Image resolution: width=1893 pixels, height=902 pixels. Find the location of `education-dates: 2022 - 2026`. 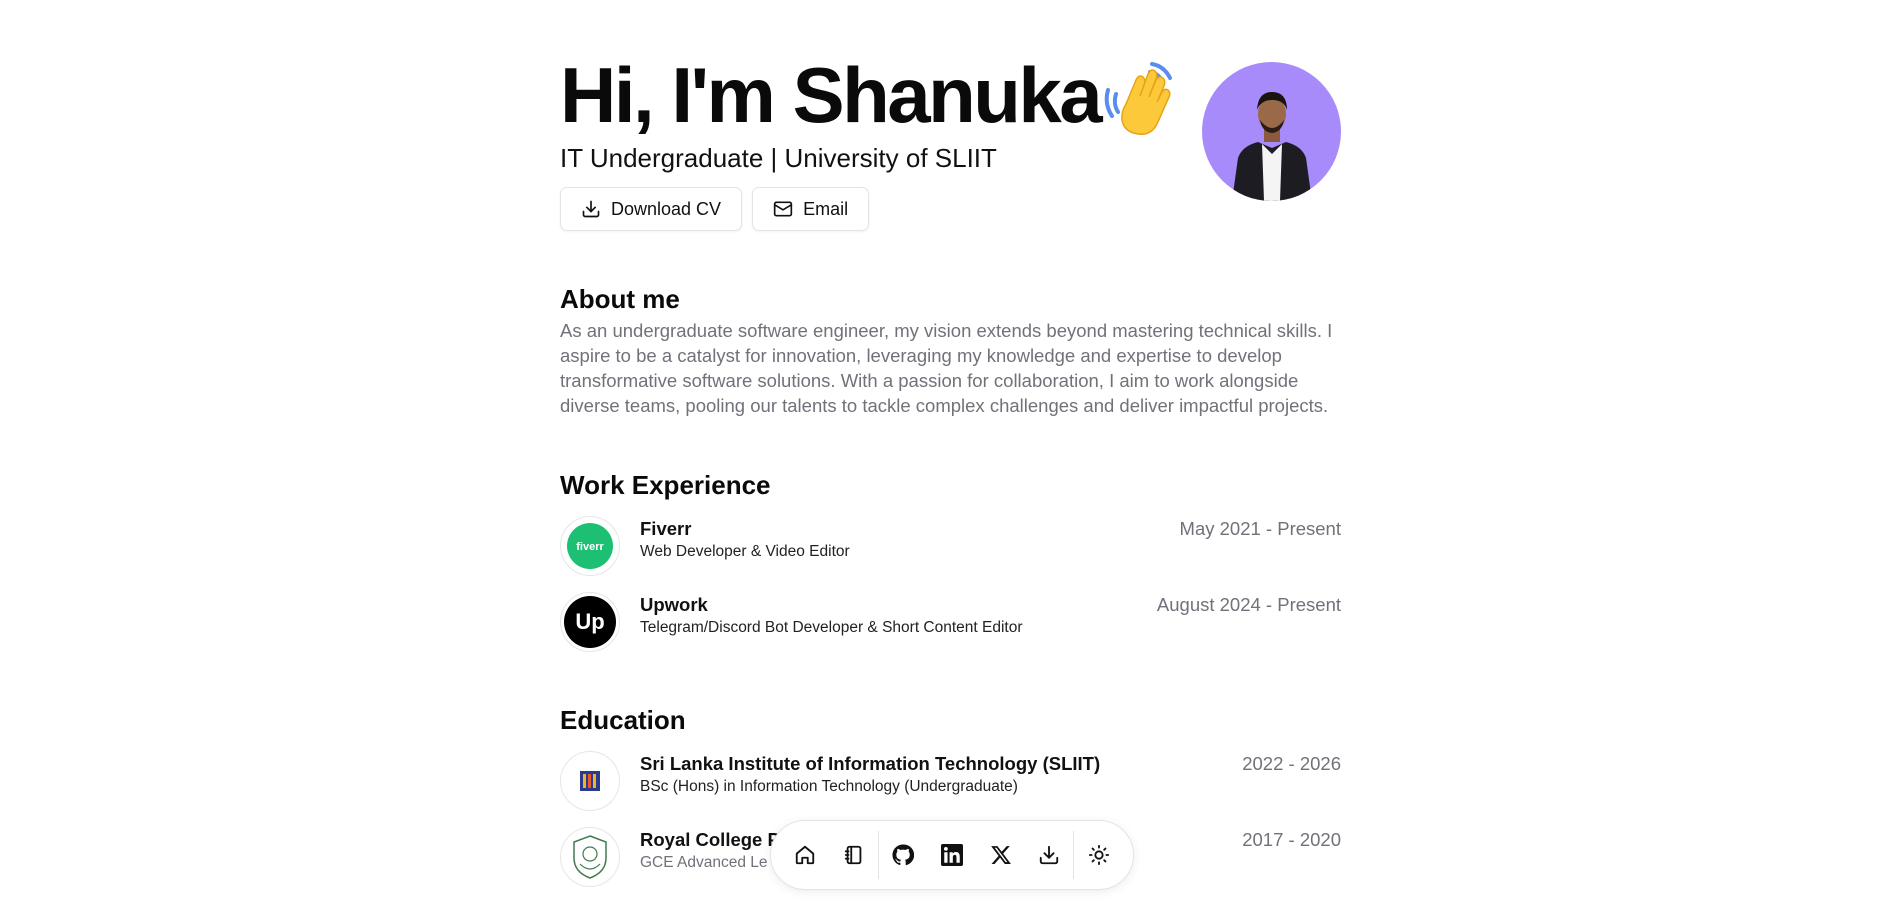

education-dates: 2022 - 2026 is located at coordinates (1291, 763).